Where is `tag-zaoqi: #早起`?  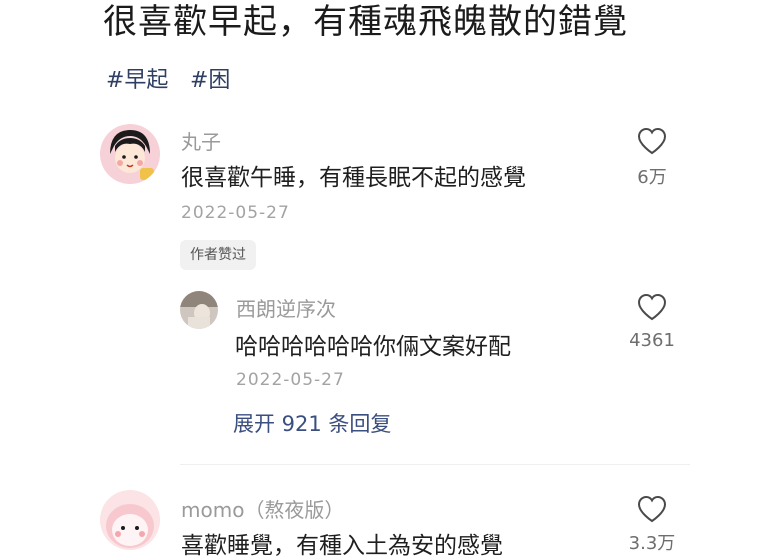 tag-zaoqi: #早起 is located at coordinates (137, 78).